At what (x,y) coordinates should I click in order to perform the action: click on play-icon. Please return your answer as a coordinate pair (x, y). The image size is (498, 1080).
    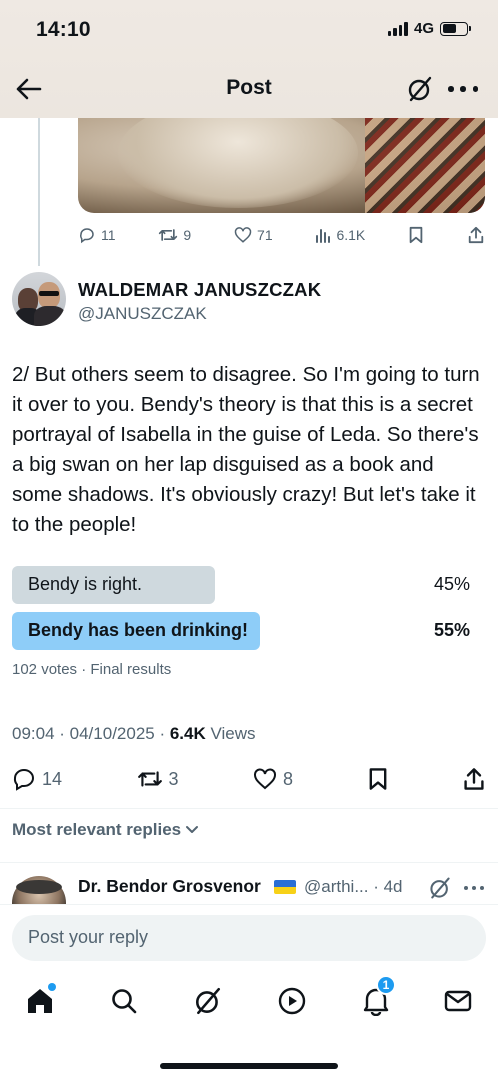
    Looking at the image, I should click on (292, 1001).